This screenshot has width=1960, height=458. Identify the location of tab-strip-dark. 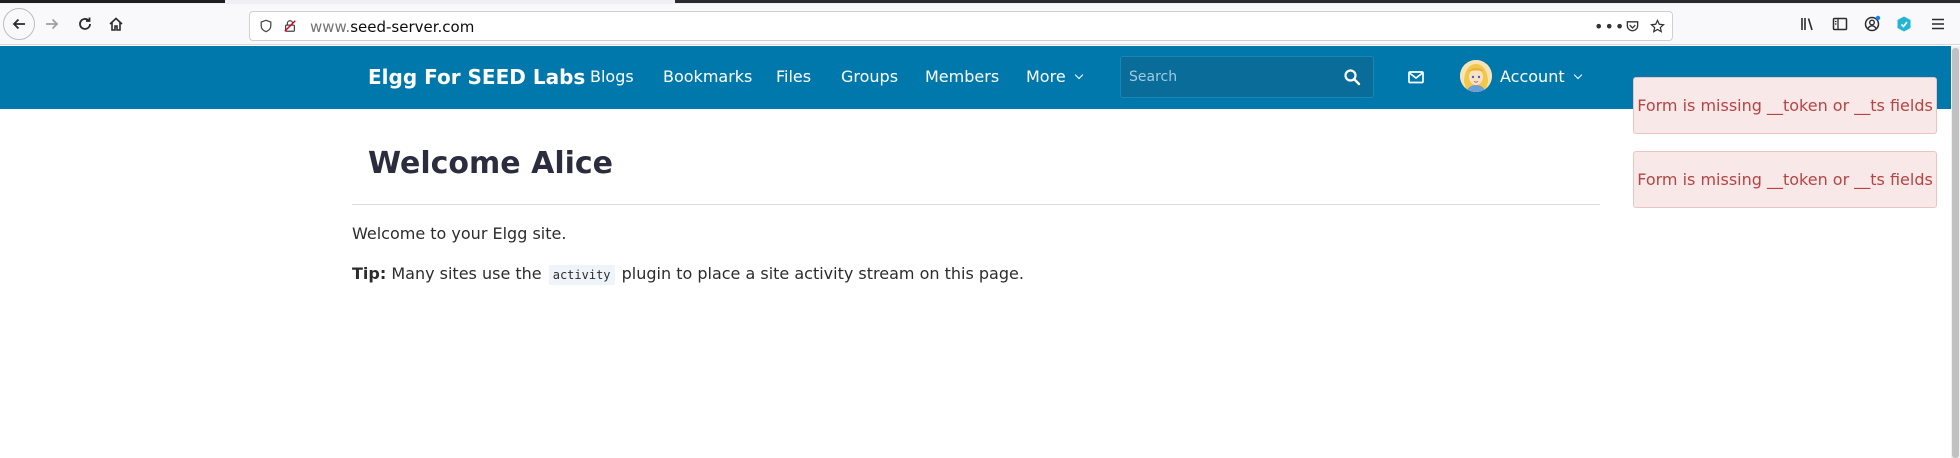
(1317, 1).